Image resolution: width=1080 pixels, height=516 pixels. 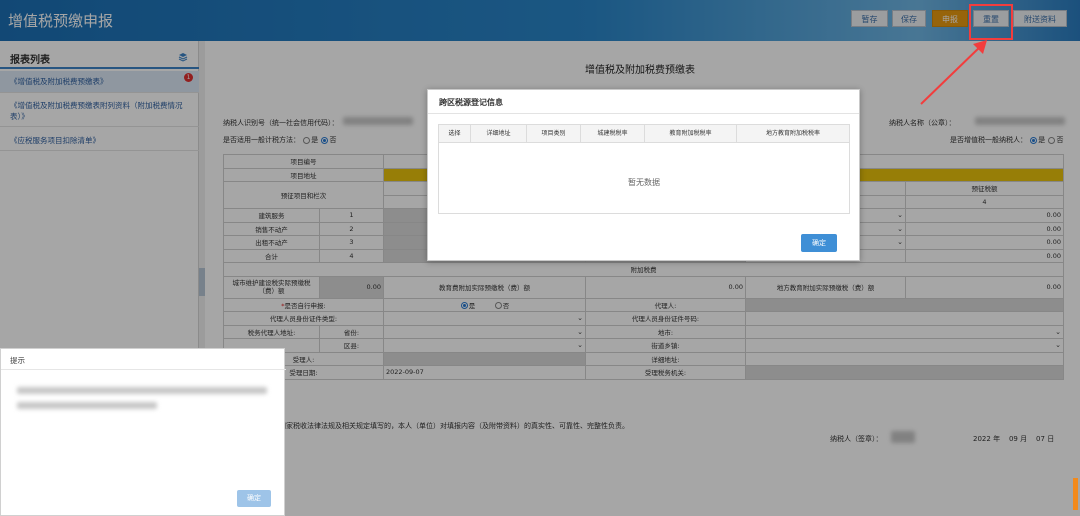 What do you see at coordinates (691, 134) in the screenshot?
I see `col-edu-rate: 教育附加税税率` at bounding box center [691, 134].